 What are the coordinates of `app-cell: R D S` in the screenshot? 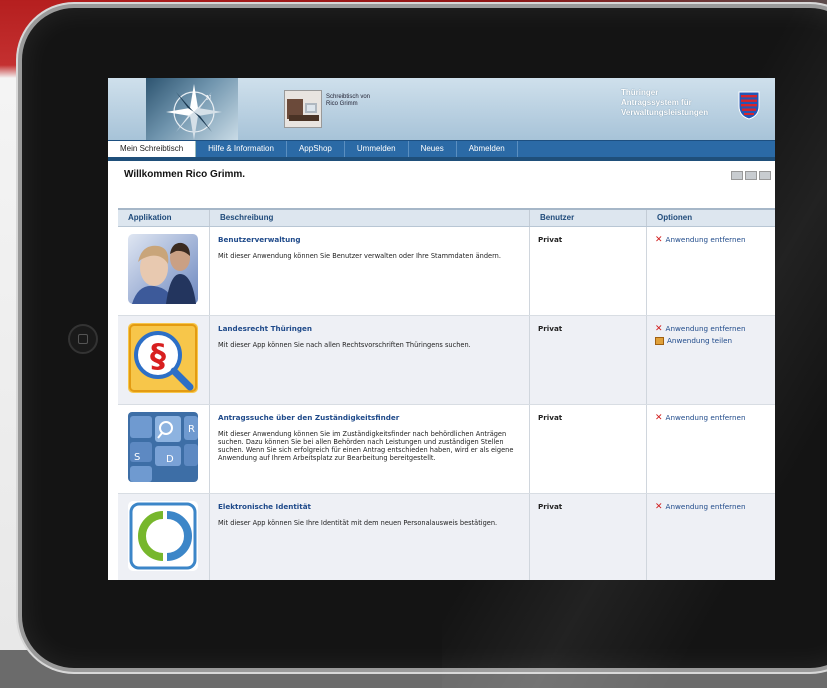 It's located at (164, 449).